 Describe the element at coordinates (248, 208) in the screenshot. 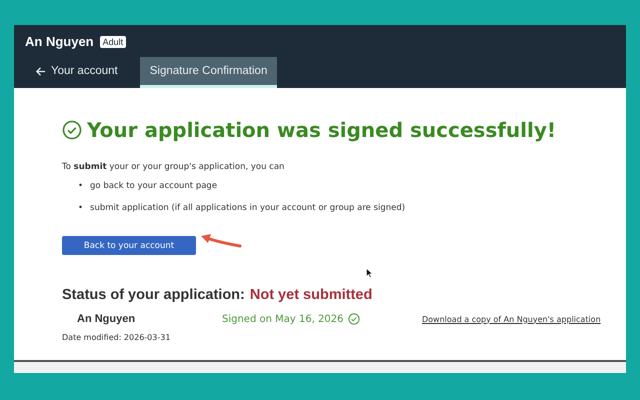

I see `bullet-item: submit application (if all applications in your account or group are signed)` at that location.